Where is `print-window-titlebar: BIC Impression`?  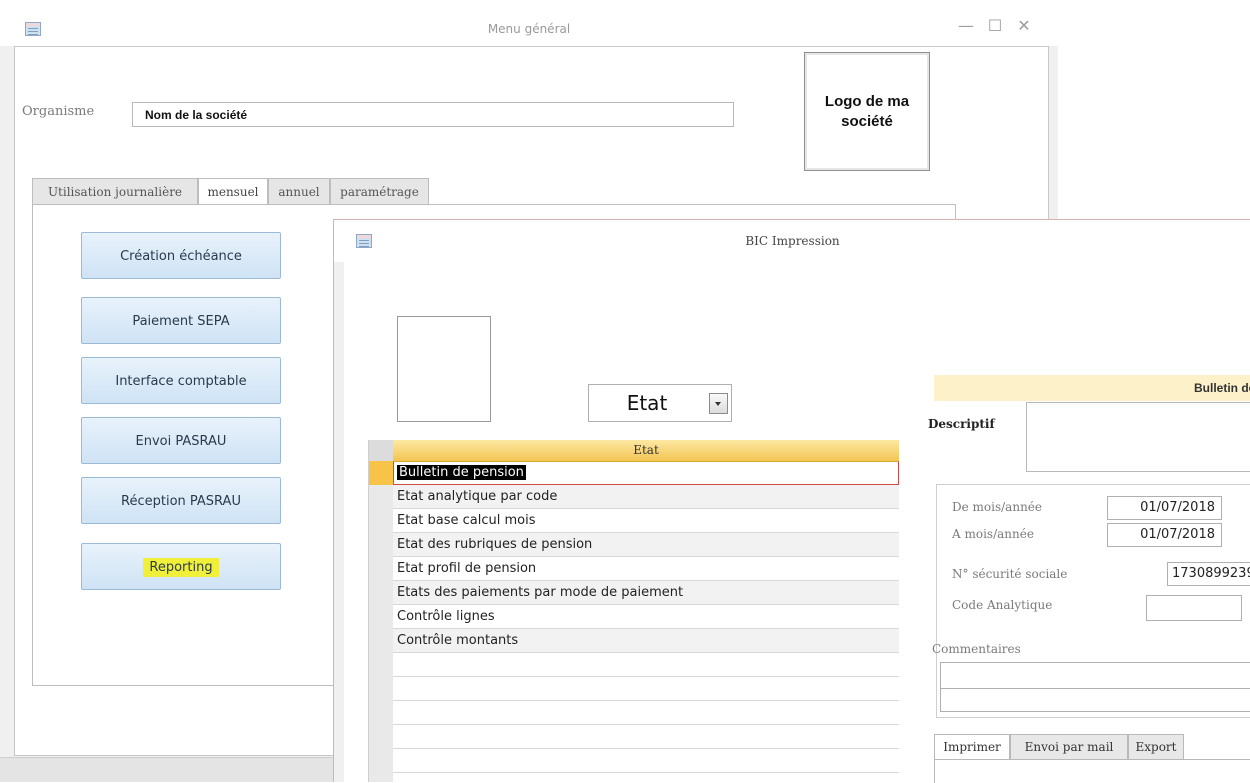 print-window-titlebar: BIC Impression is located at coordinates (792, 241).